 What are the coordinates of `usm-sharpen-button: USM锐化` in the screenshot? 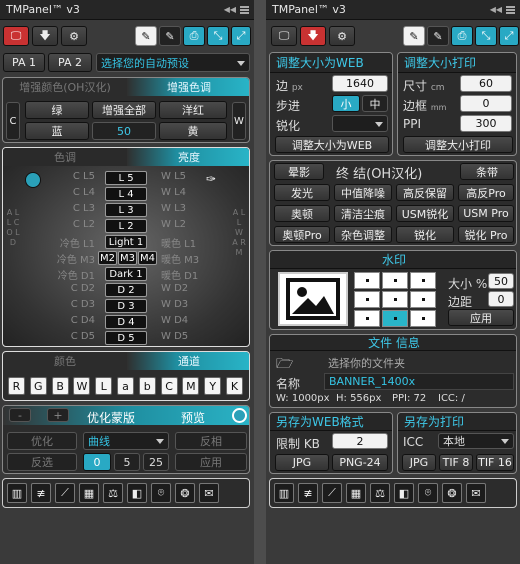 It's located at (425, 213).